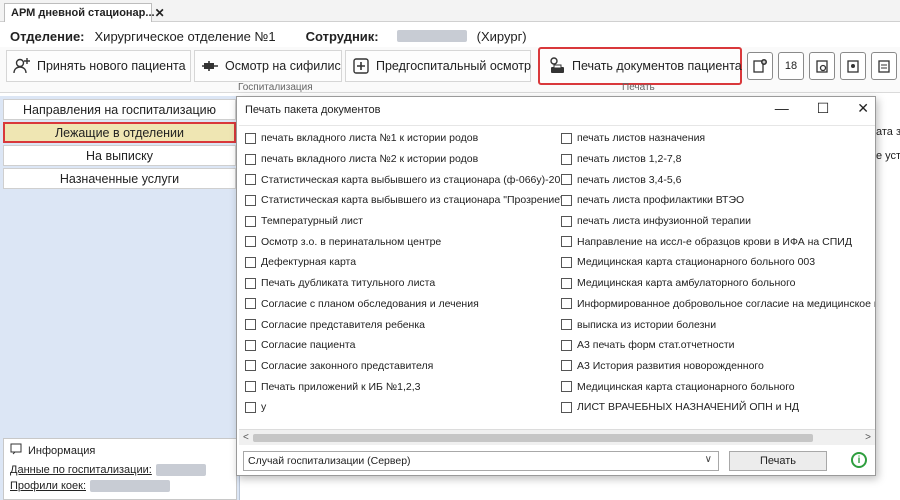  What do you see at coordinates (853, 66) in the screenshot?
I see `badge-icon` at bounding box center [853, 66].